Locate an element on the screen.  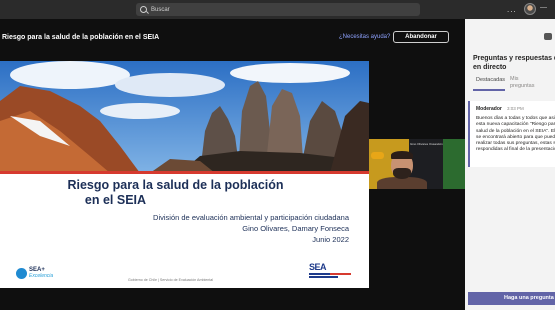
presenter-name-label: Gino Olivares Ossandón is located at coordinates (426, 144).